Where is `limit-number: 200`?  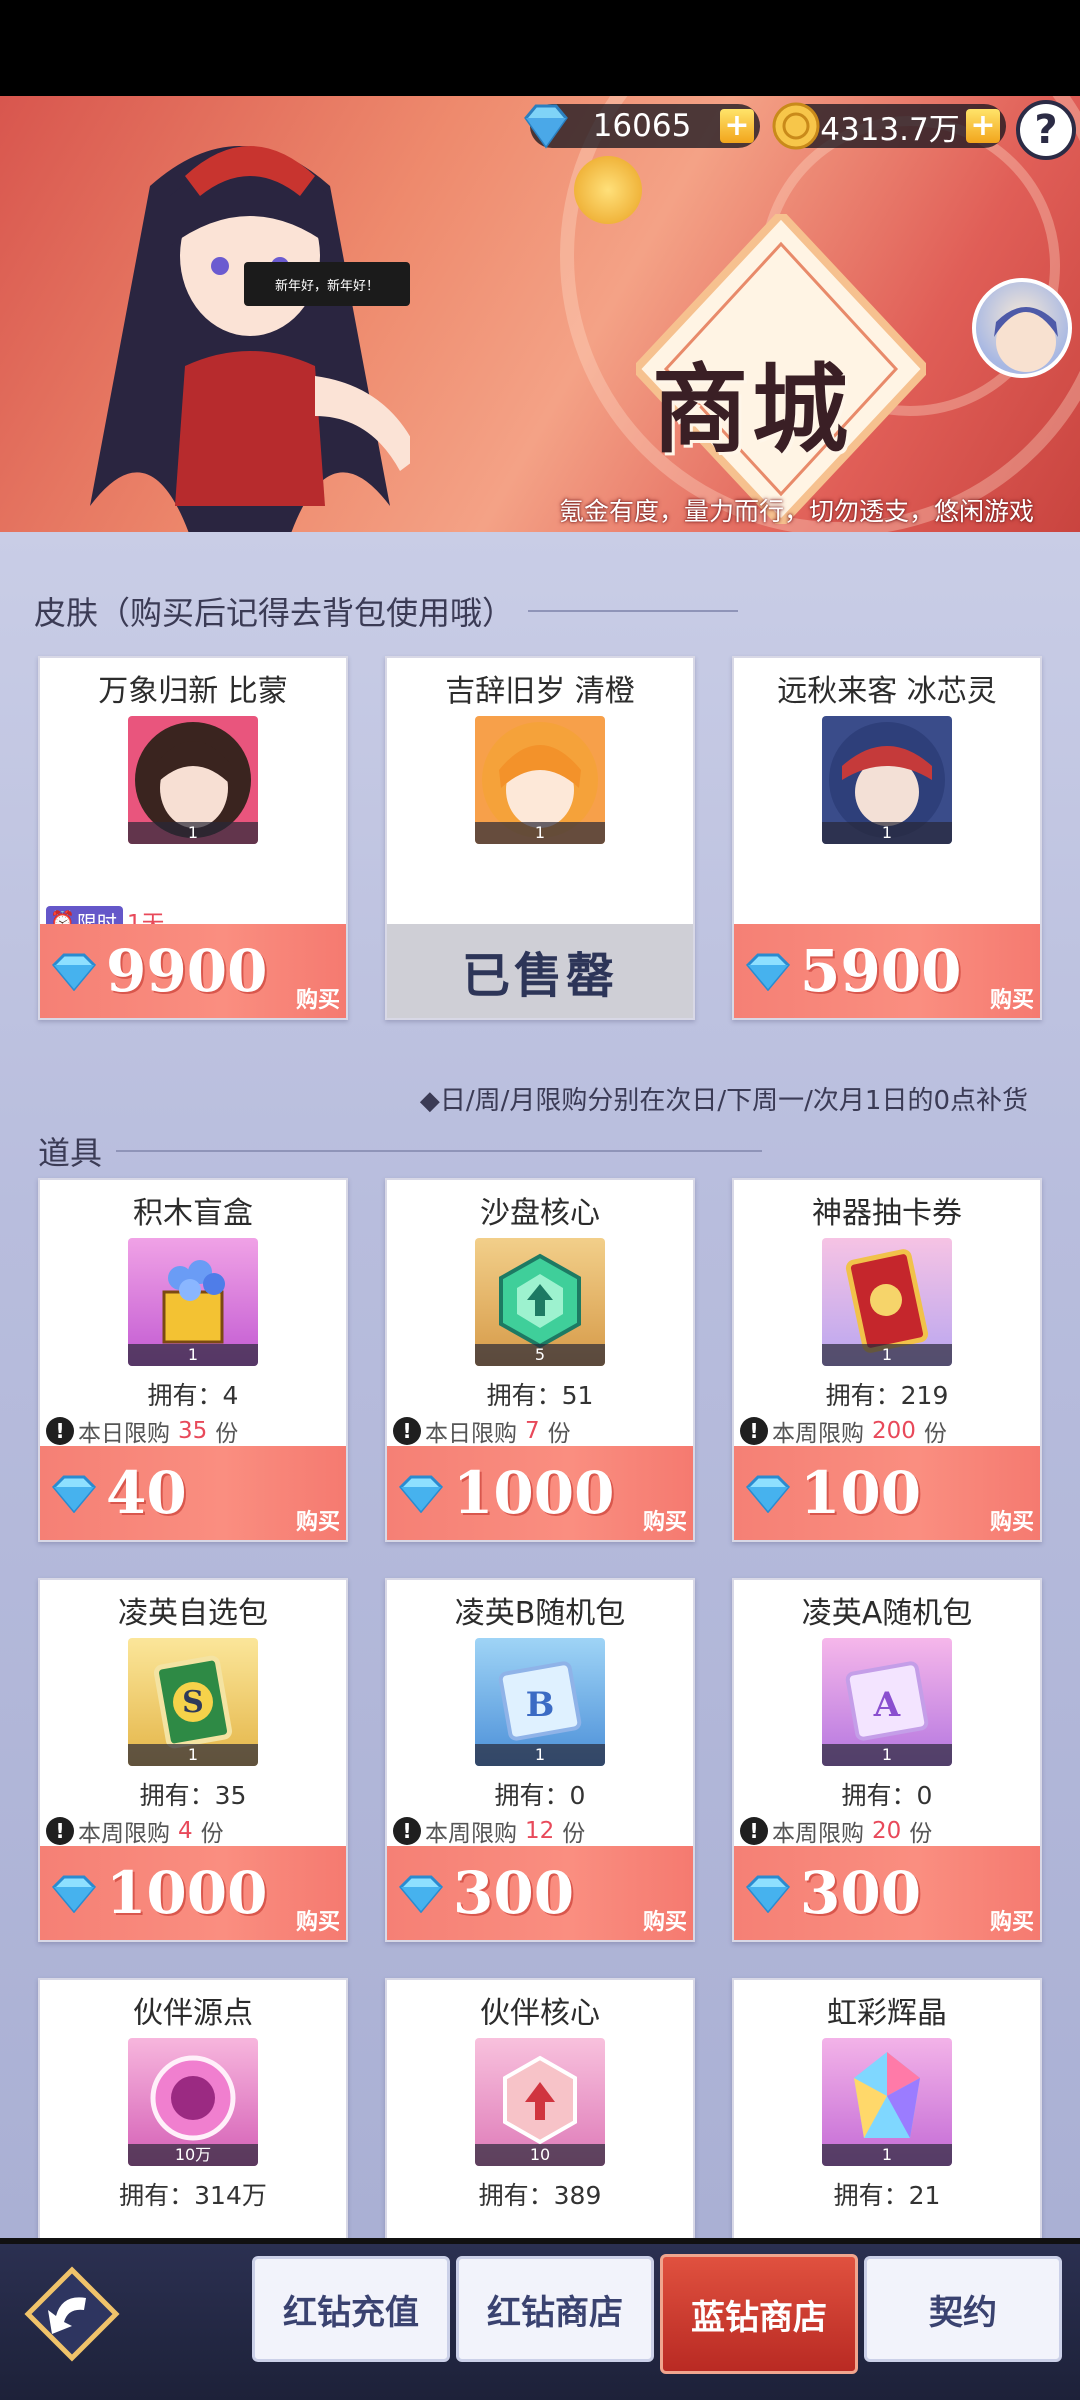 limit-number: 200 is located at coordinates (894, 1431).